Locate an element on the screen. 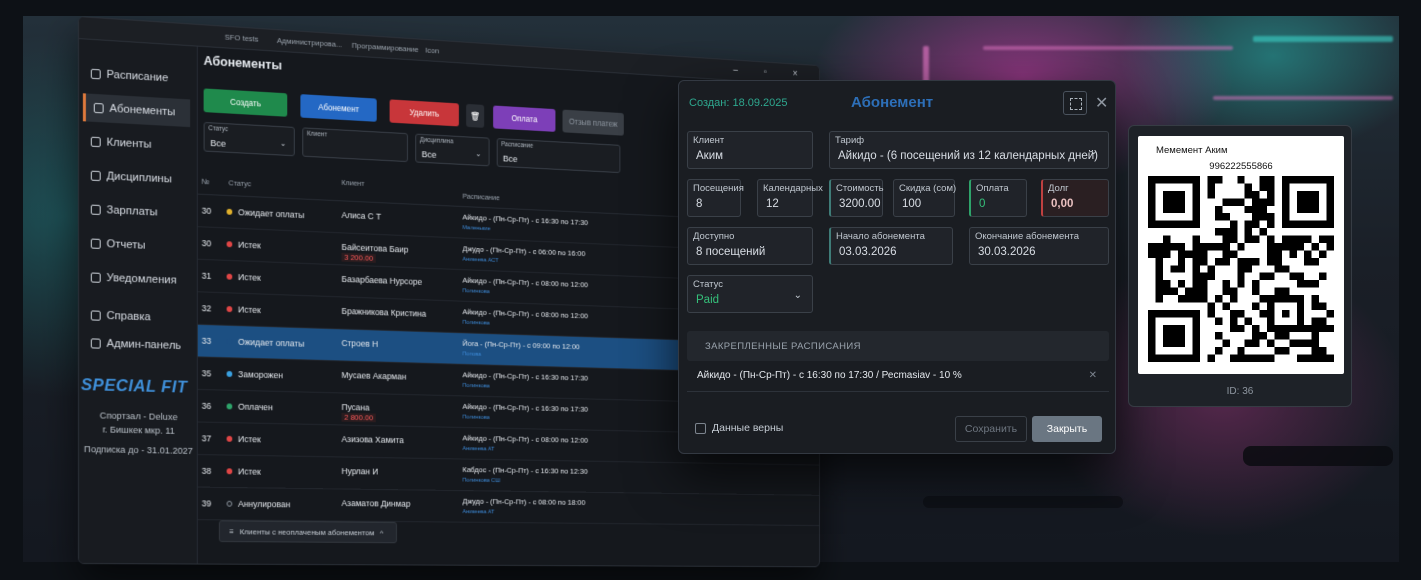 This screenshot has height=580, width=1421. cost-field: Стоимость 3200.00 is located at coordinates (856, 198).